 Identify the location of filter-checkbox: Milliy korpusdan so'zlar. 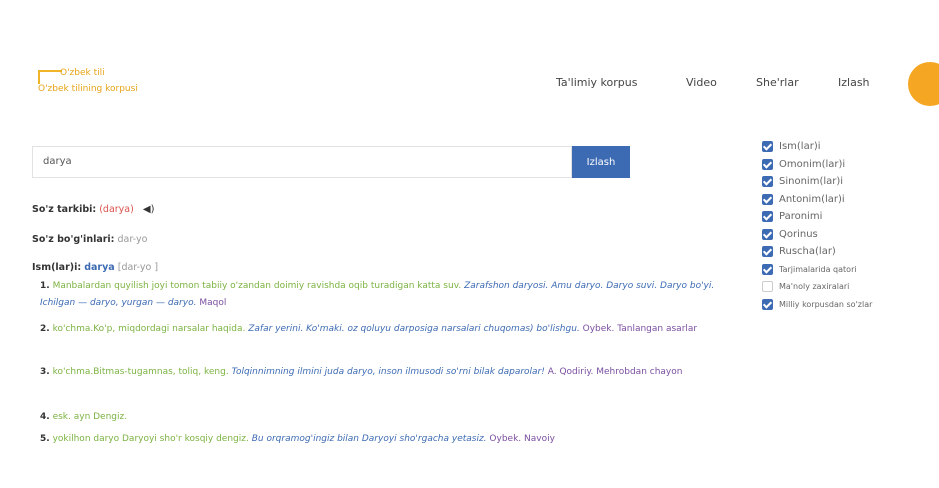
(850, 305).